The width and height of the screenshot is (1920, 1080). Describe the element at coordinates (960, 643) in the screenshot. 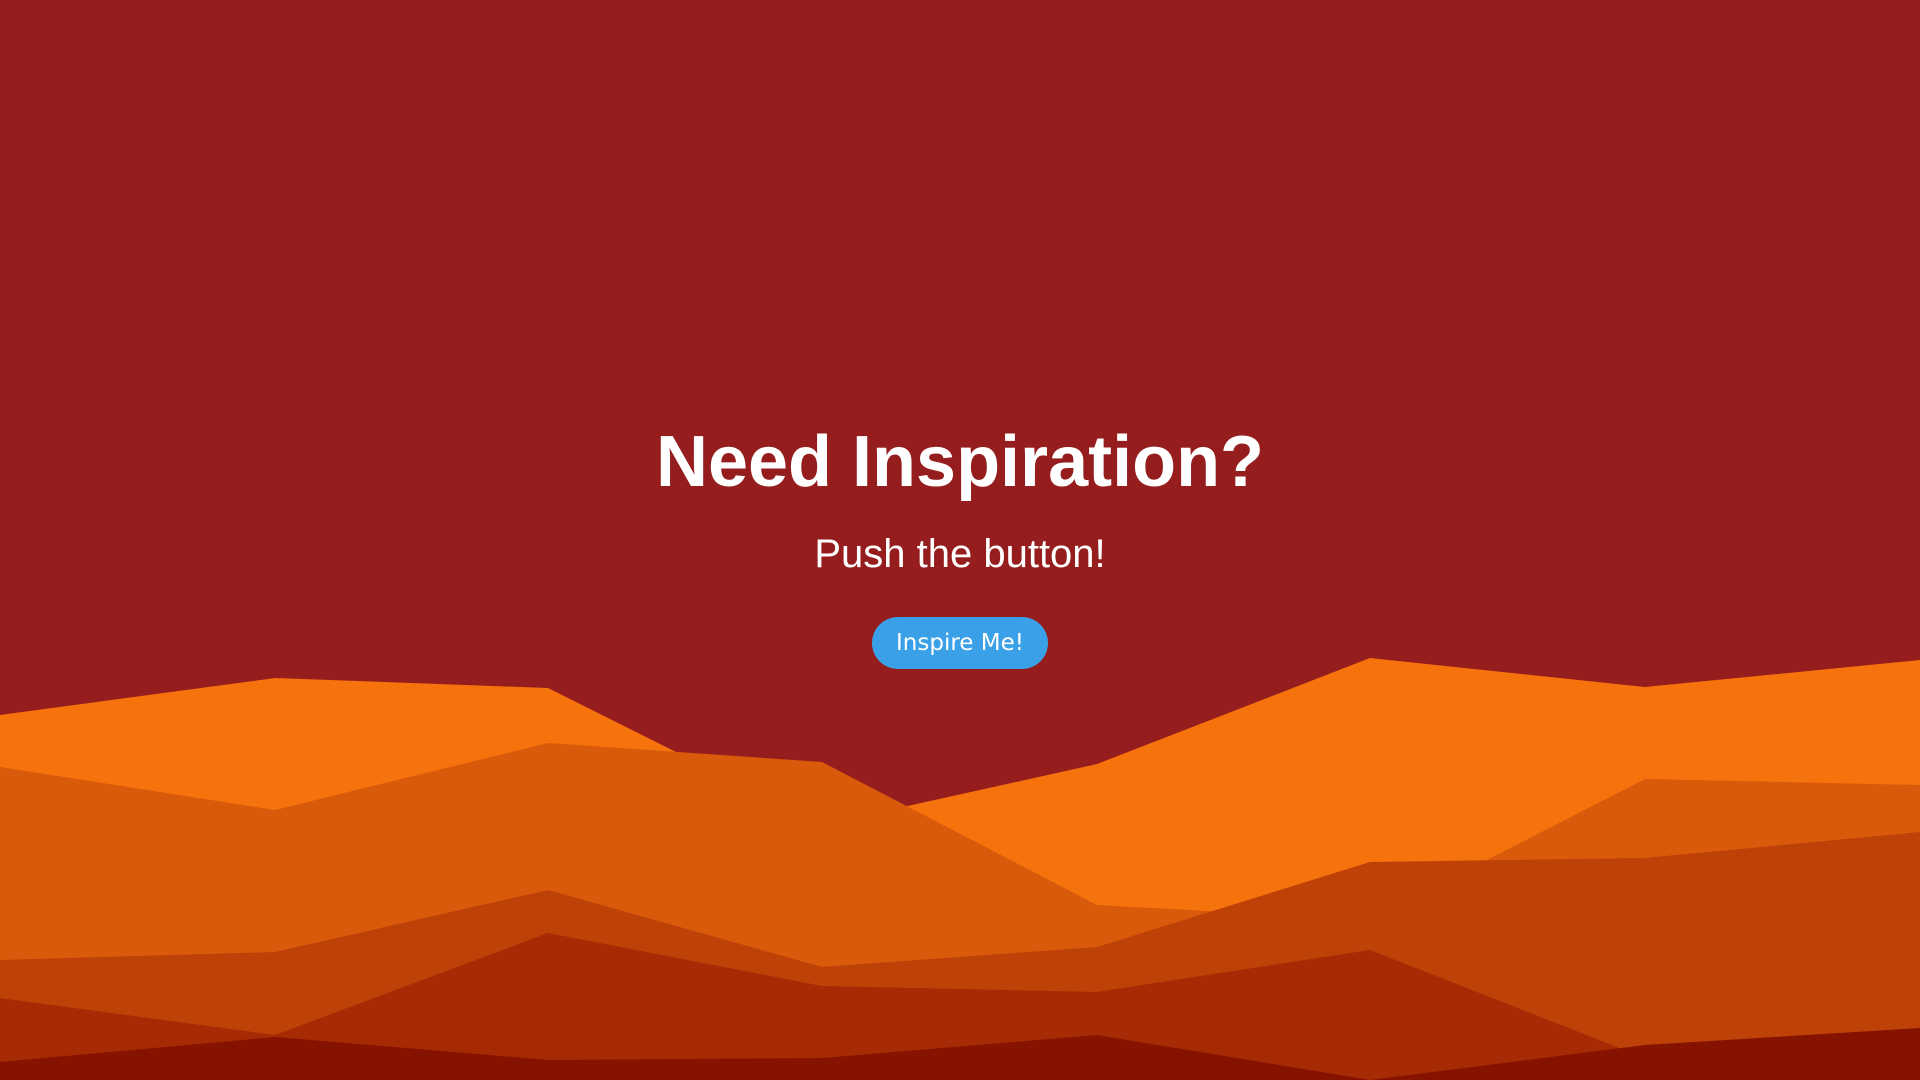

I see `inspire-me-button: Inspire Me!` at that location.